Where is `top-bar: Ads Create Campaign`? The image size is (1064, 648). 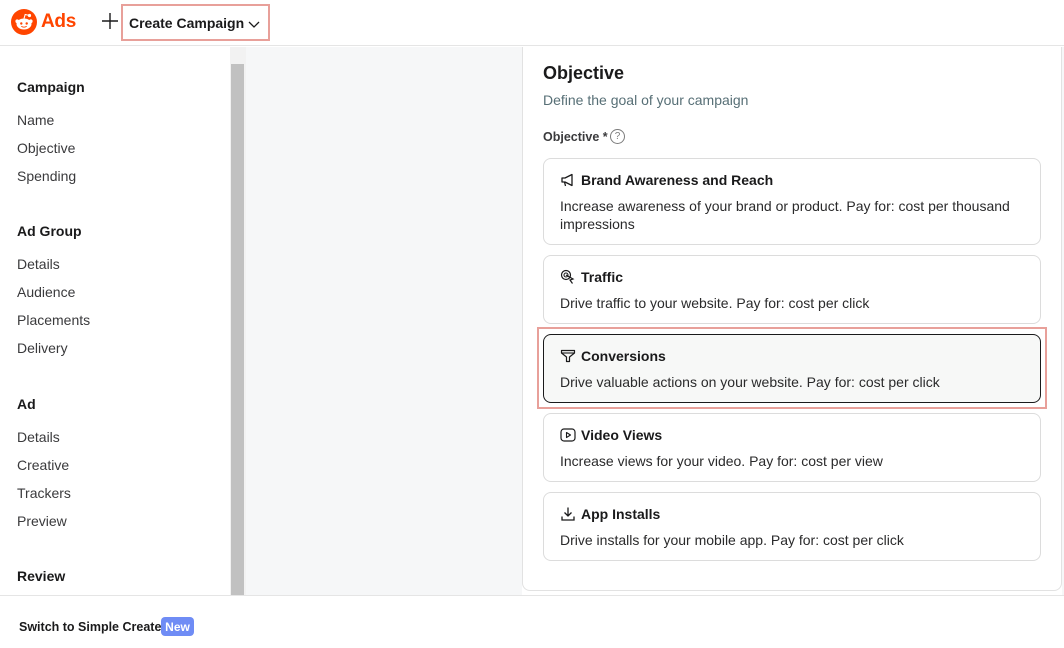 top-bar: Ads Create Campaign is located at coordinates (532, 23).